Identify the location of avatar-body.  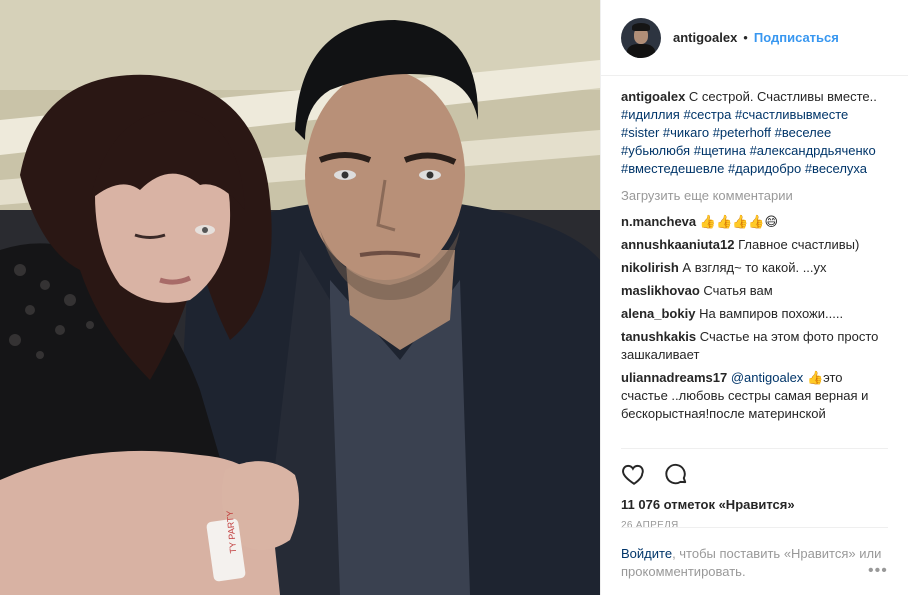
(641, 50).